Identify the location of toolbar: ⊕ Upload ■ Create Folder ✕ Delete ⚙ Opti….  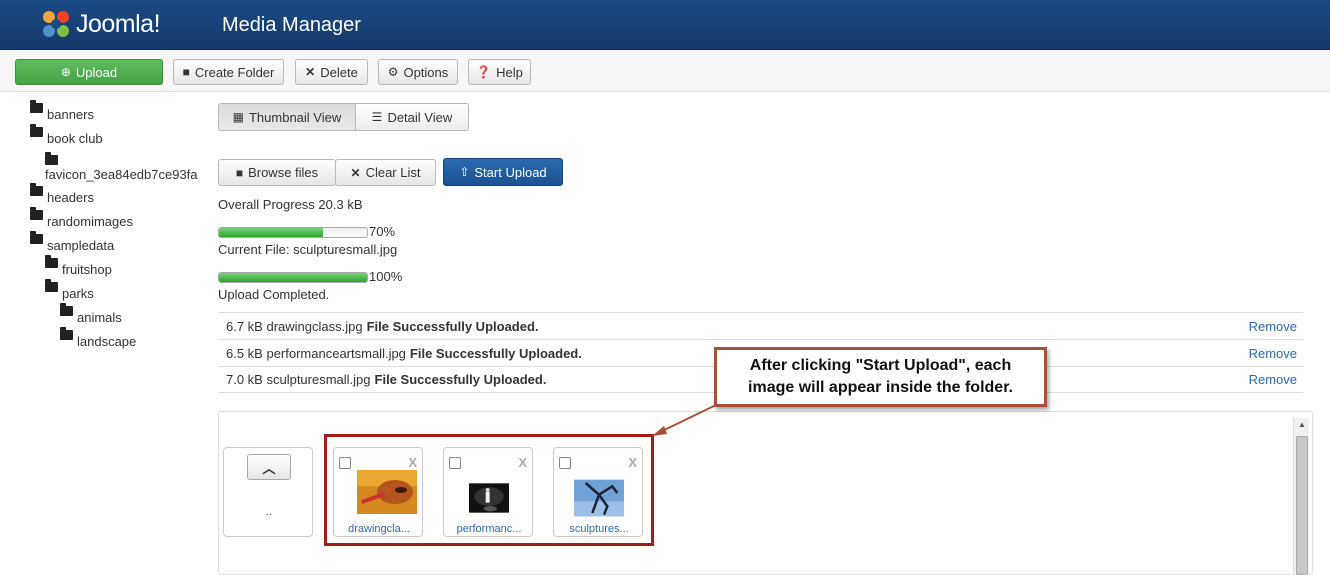
(665, 71).